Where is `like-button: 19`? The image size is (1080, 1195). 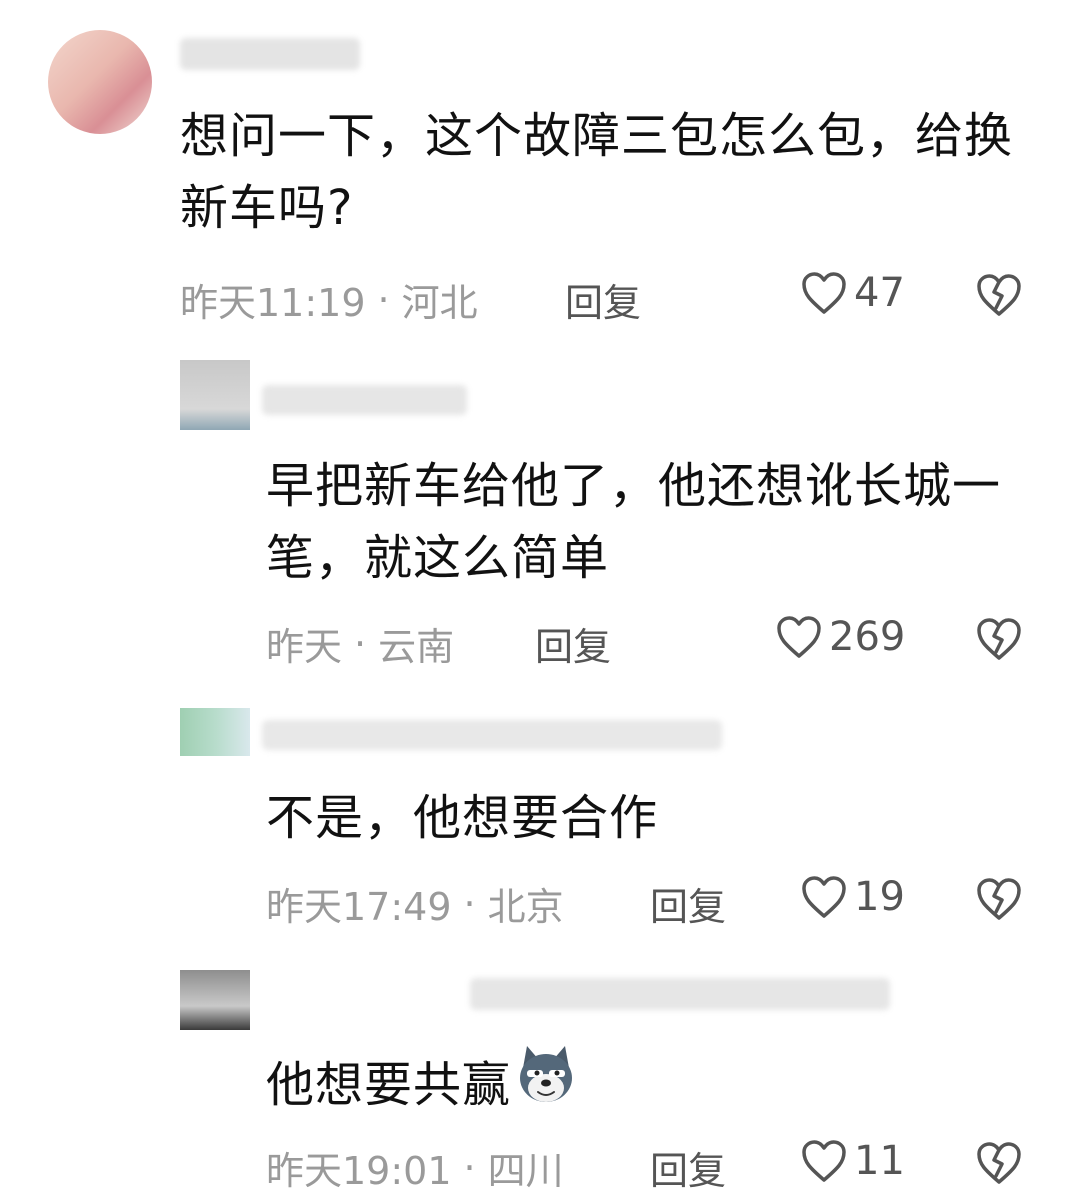 like-button: 19 is located at coordinates (852, 897).